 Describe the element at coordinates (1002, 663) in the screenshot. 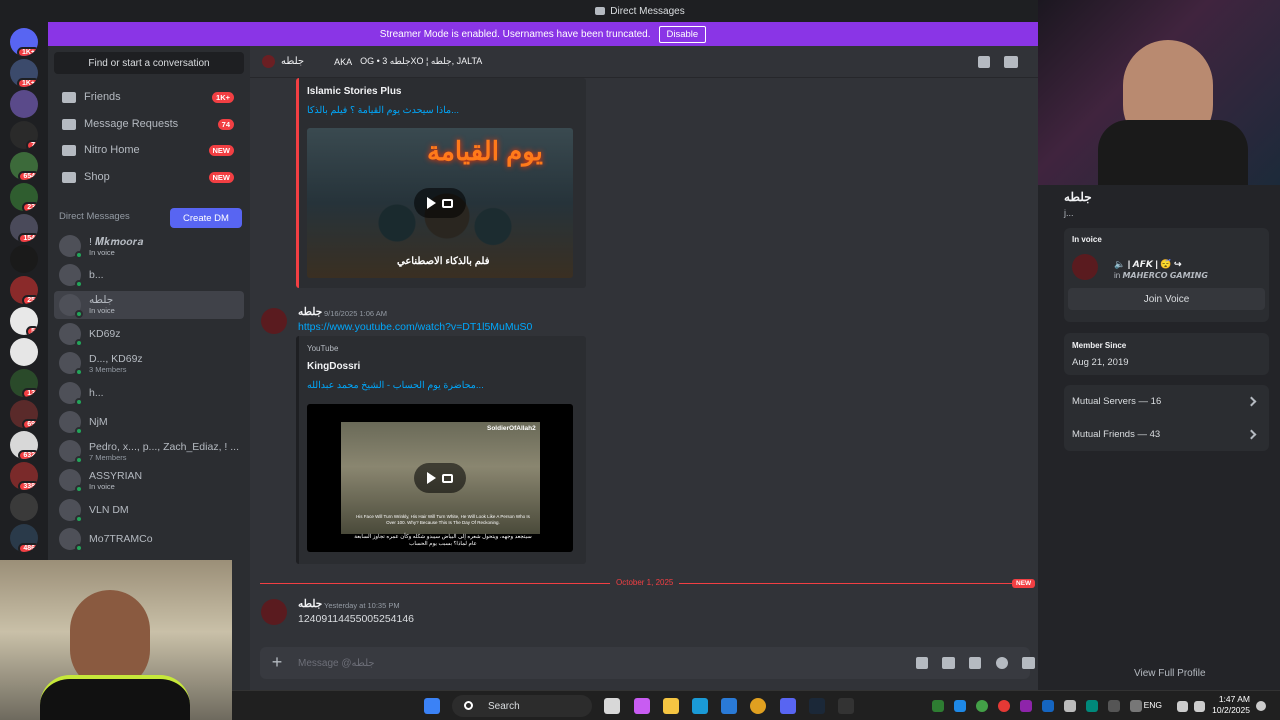

I see `emoji-icon` at that location.